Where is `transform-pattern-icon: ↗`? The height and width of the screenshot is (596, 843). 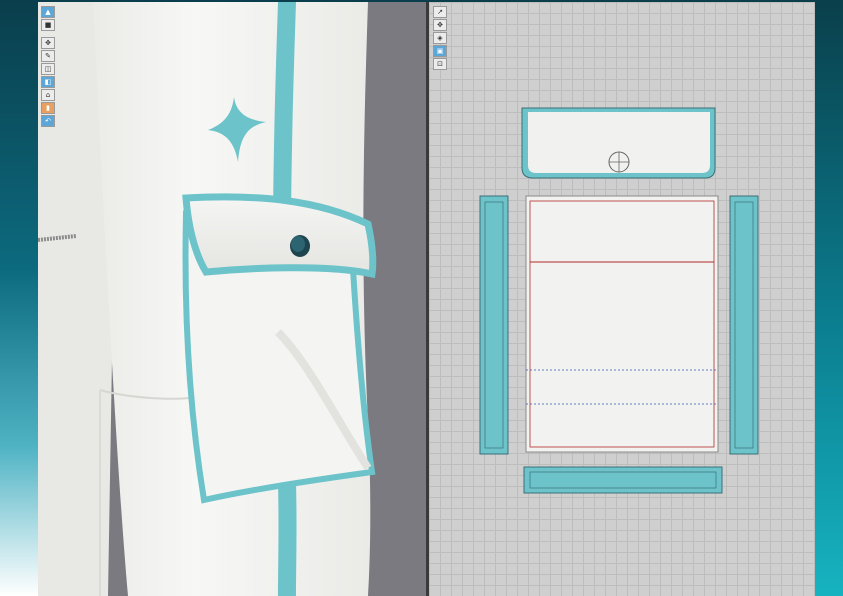 transform-pattern-icon: ↗ is located at coordinates (440, 12).